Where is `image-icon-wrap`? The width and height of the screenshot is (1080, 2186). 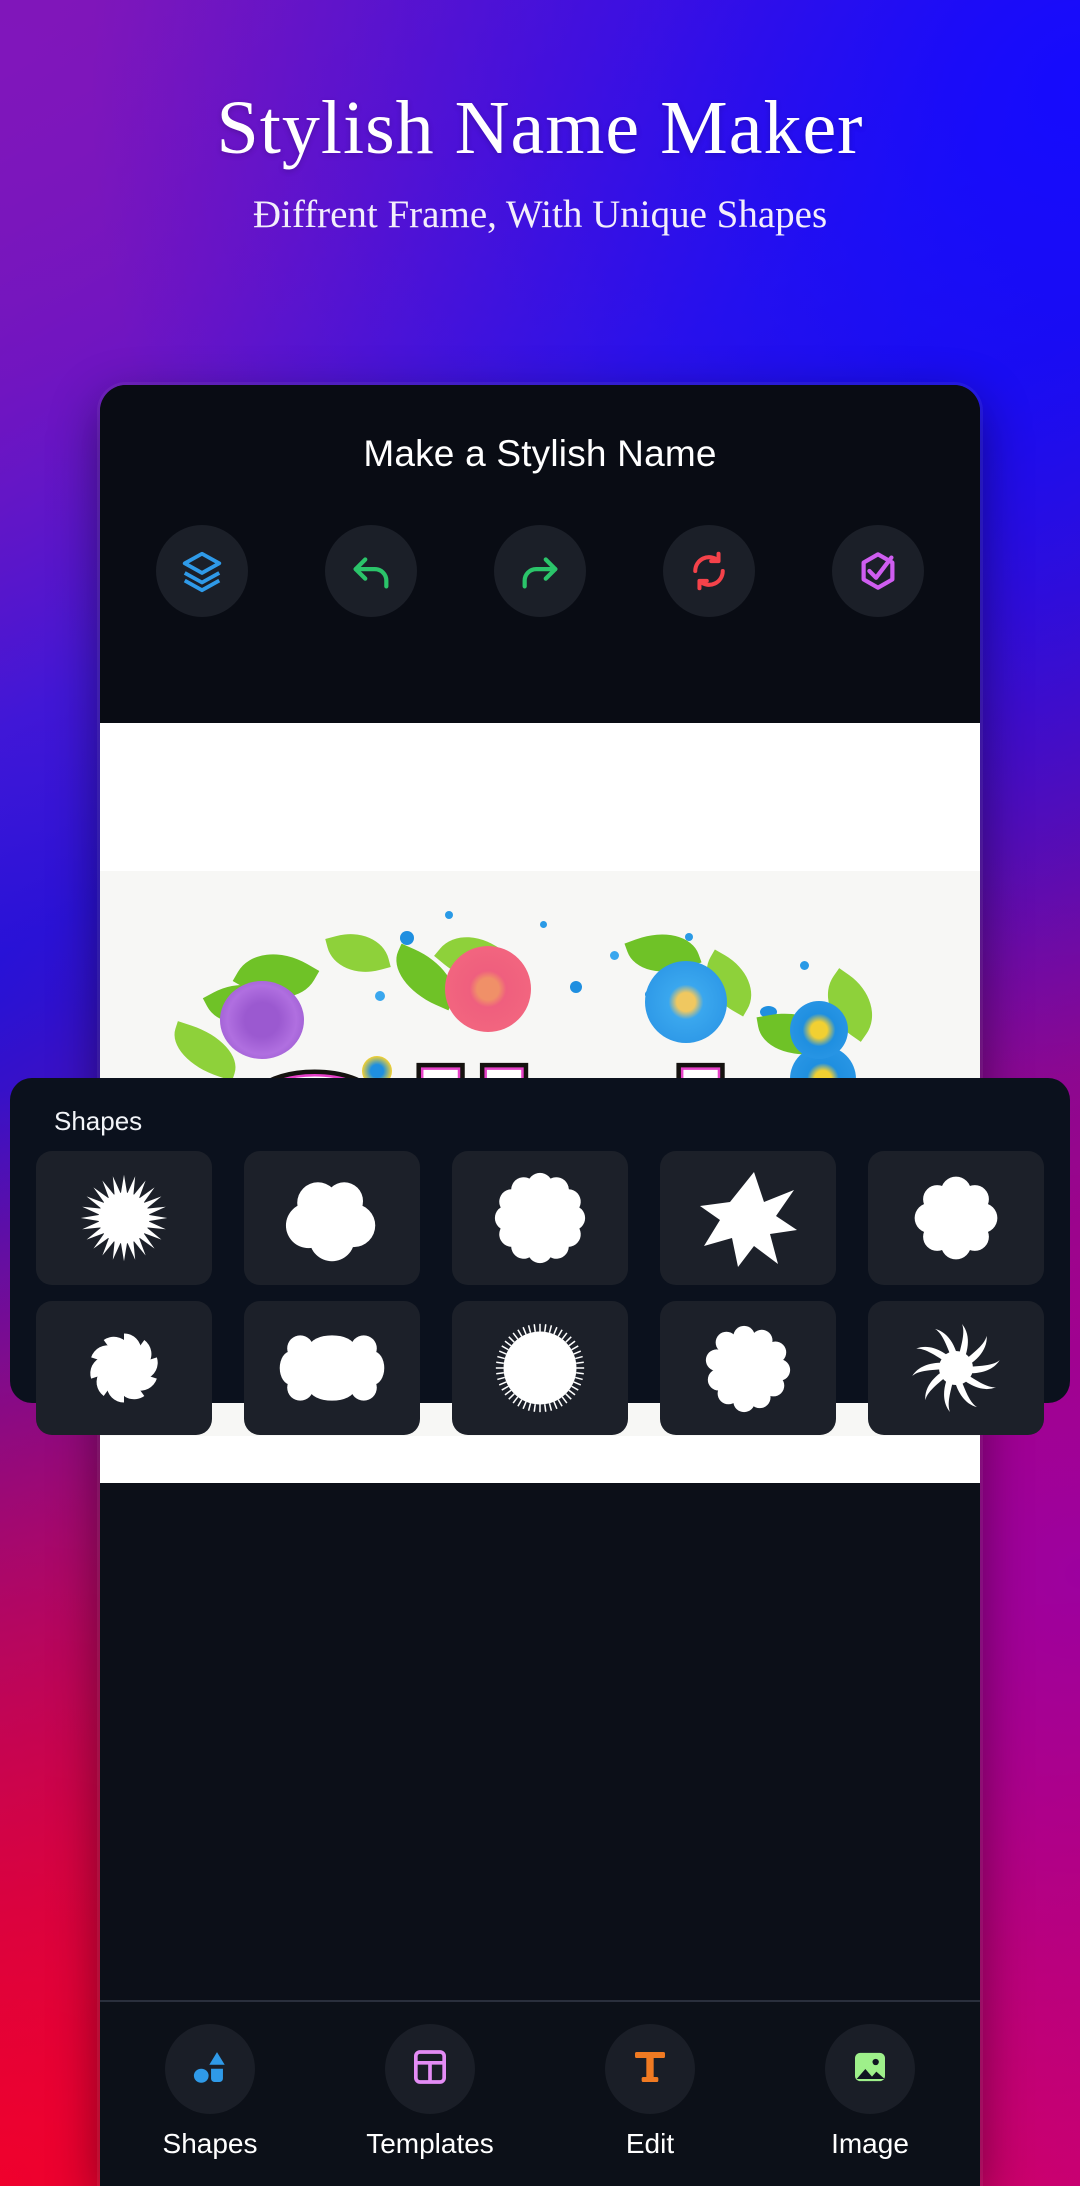 image-icon-wrap is located at coordinates (870, 2069).